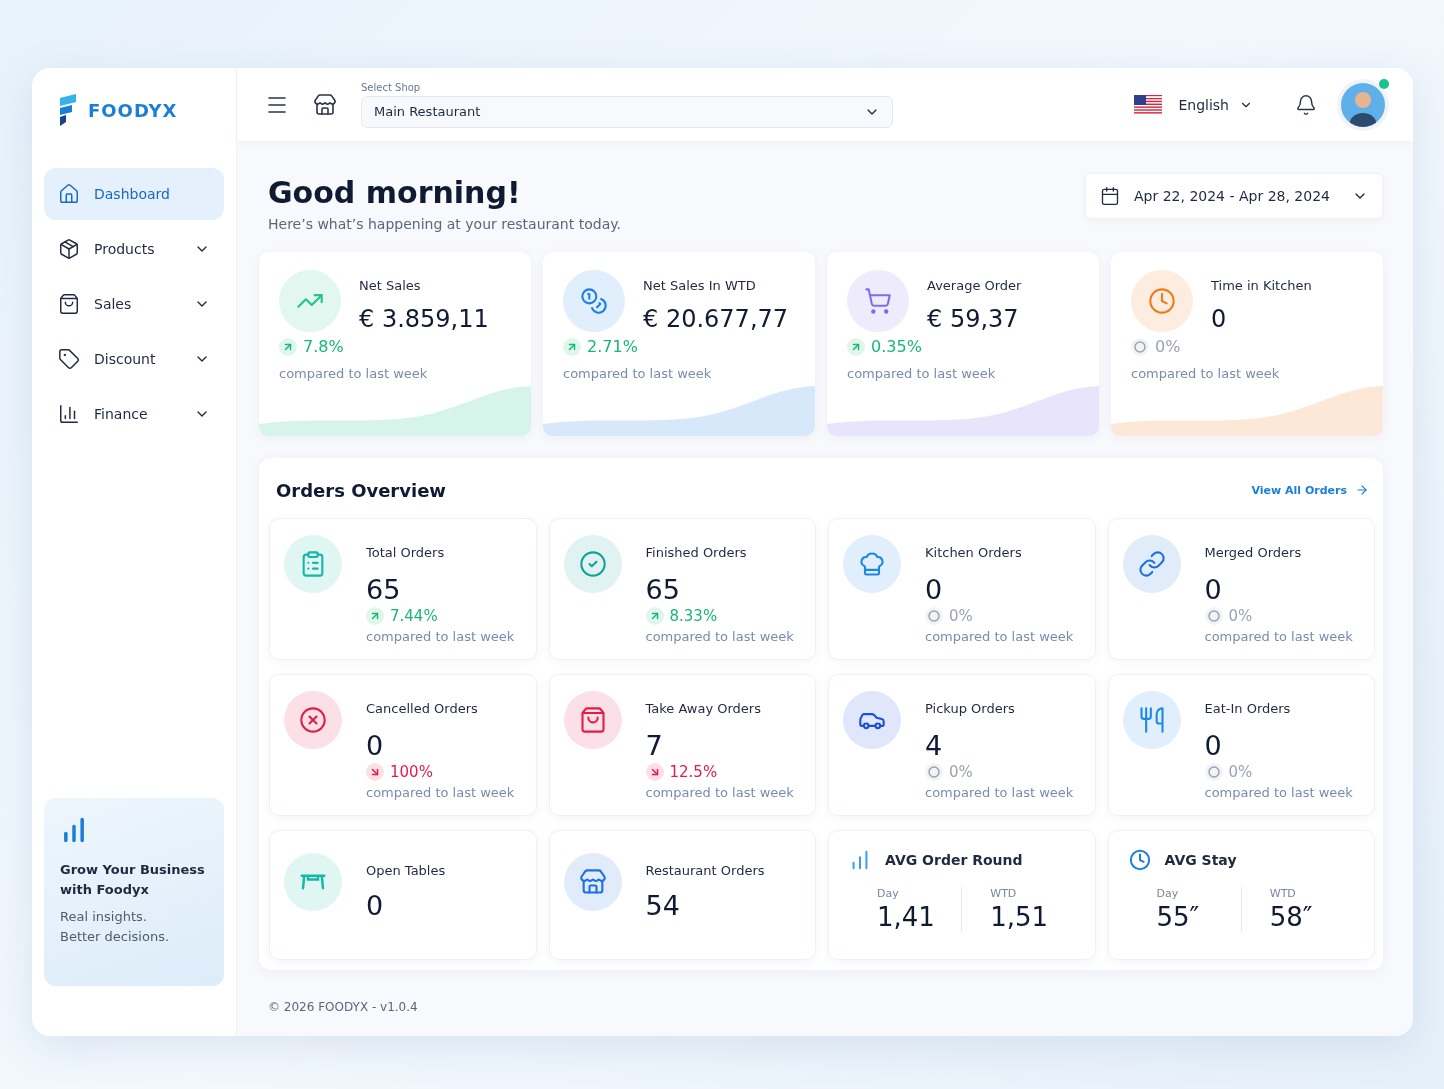 The width and height of the screenshot is (1444, 1089). I want to click on trend-percent: 8.33%, so click(693, 616).